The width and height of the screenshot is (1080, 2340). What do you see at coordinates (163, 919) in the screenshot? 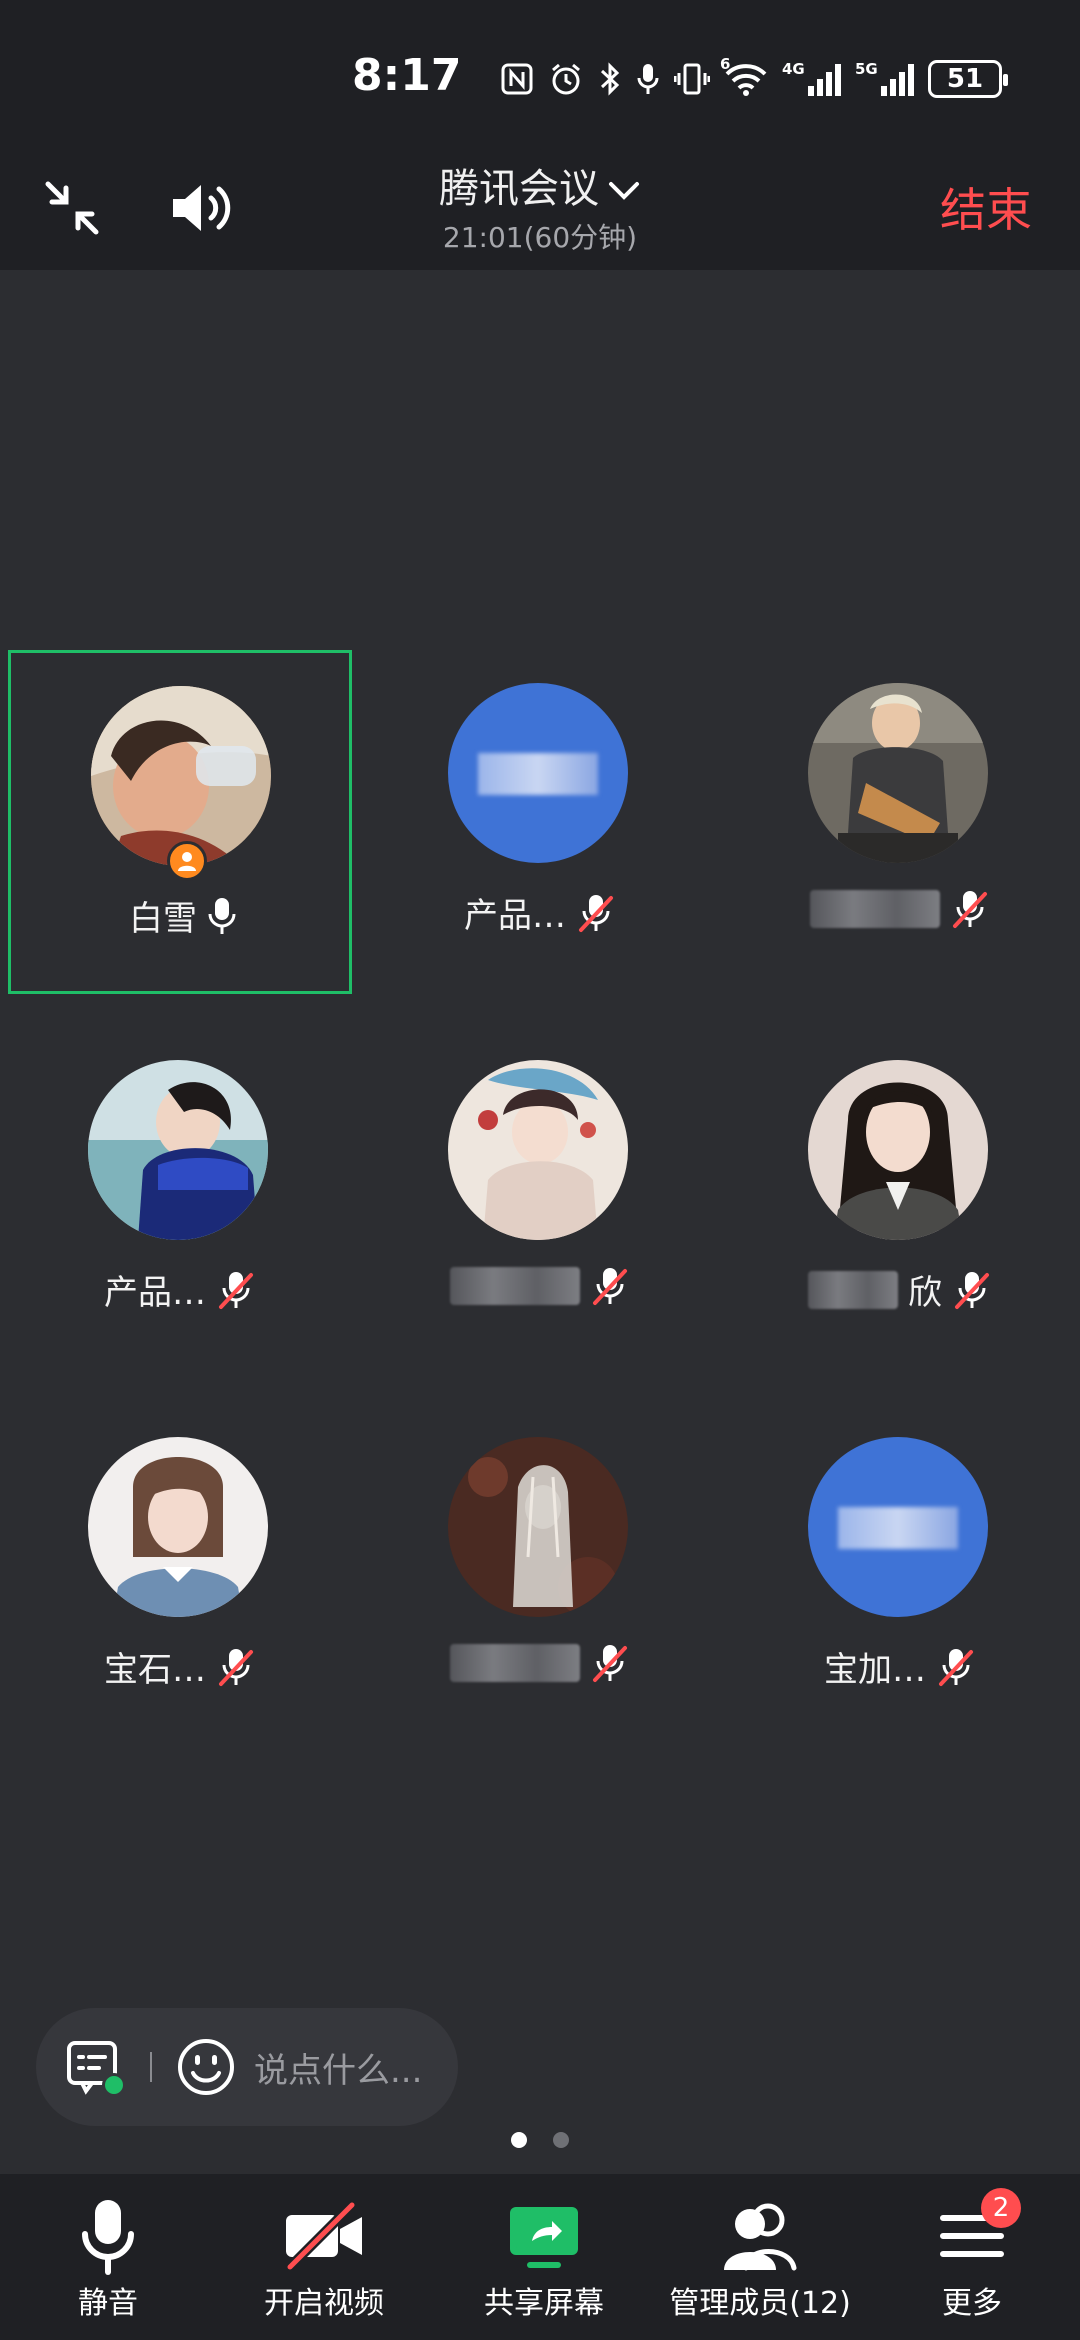
I see `participant-name: 白雪` at bounding box center [163, 919].